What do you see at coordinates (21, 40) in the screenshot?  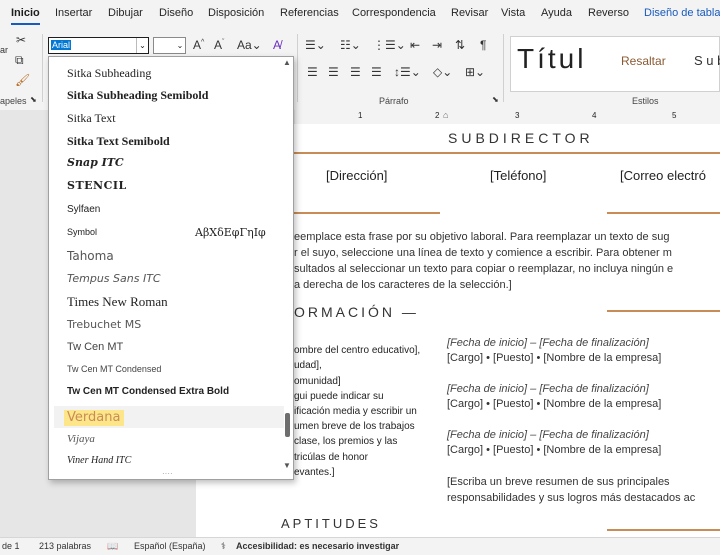 I see `cut-icon: ✂` at bounding box center [21, 40].